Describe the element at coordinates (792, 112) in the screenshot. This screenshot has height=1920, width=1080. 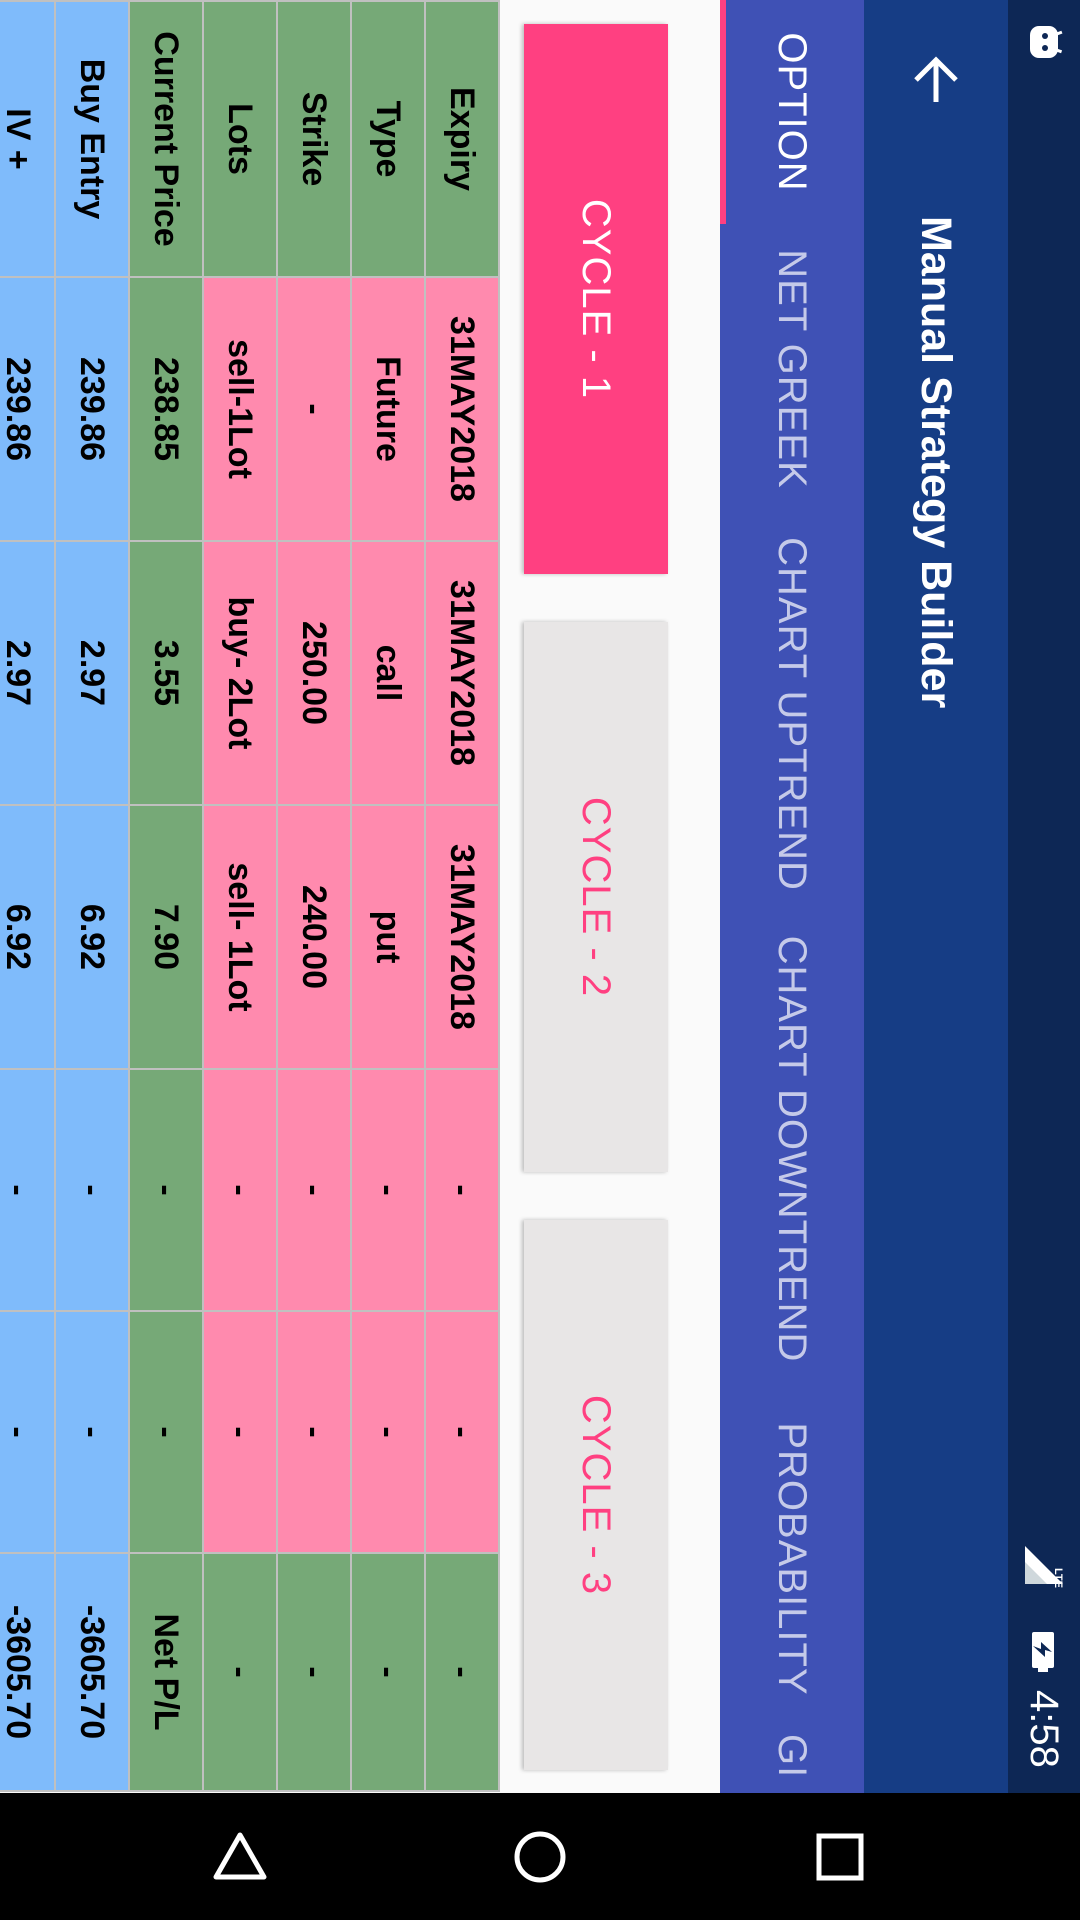
I see `tab-option: OPTION` at that location.